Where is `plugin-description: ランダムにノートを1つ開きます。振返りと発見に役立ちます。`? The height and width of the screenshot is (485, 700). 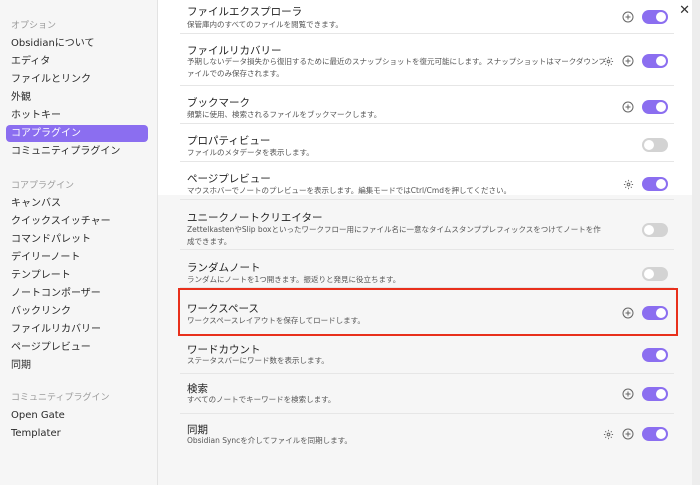
plugin-description: ランダムにノートを1つ開きます。振返りと発見に役立ちます。 is located at coordinates (294, 279).